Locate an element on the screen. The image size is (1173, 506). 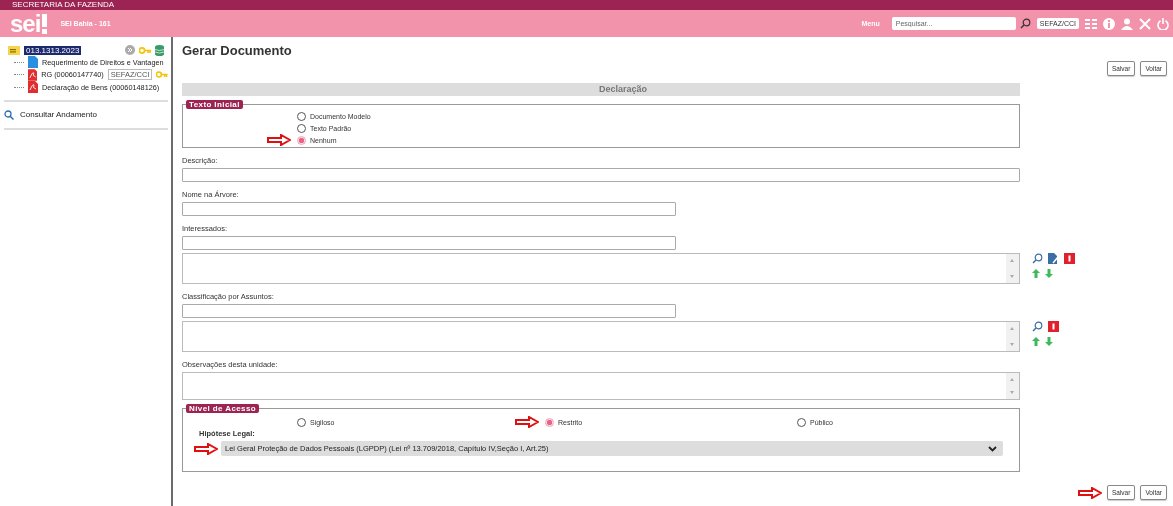
power-icon is located at coordinates (1163, 23).